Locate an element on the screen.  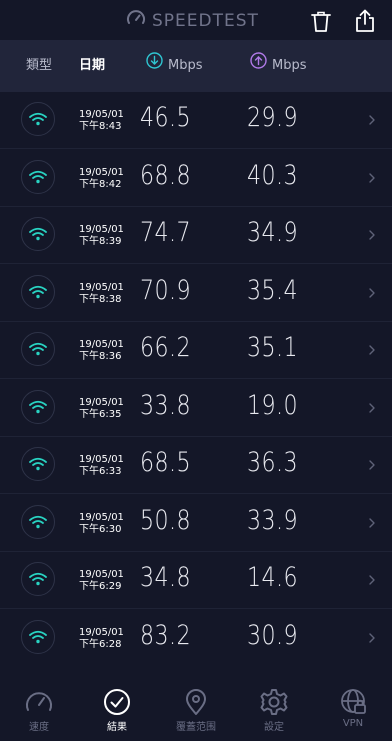
app-header: SPEEDTEST is located at coordinates (196, 20).